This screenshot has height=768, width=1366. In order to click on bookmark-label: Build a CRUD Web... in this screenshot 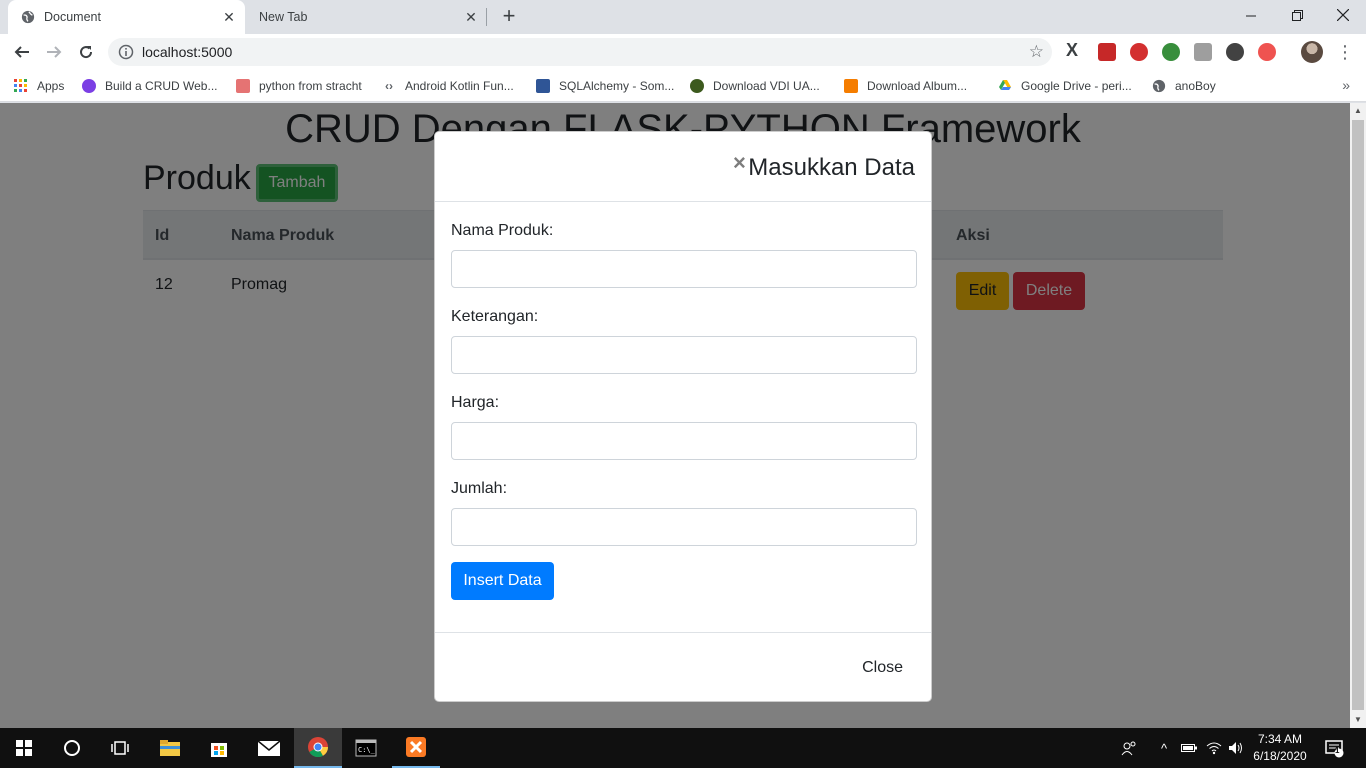, I will do `click(161, 86)`.